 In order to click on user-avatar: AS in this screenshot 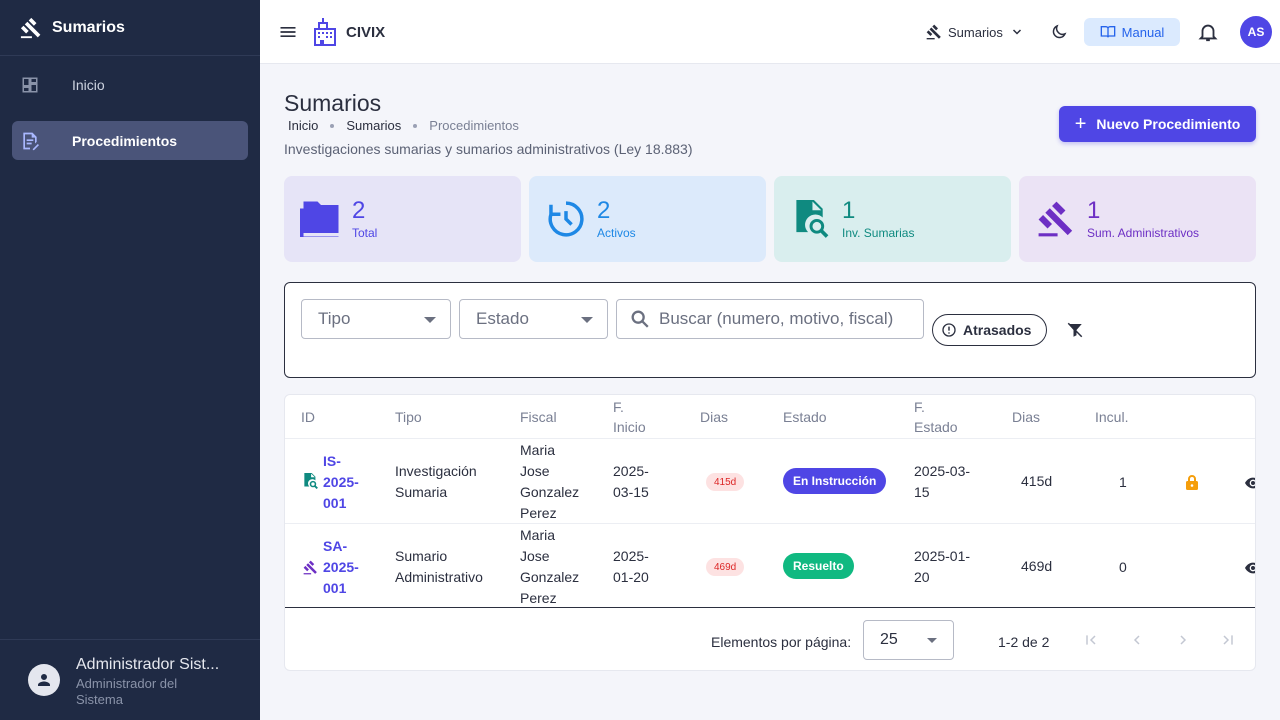, I will do `click(1256, 32)`.